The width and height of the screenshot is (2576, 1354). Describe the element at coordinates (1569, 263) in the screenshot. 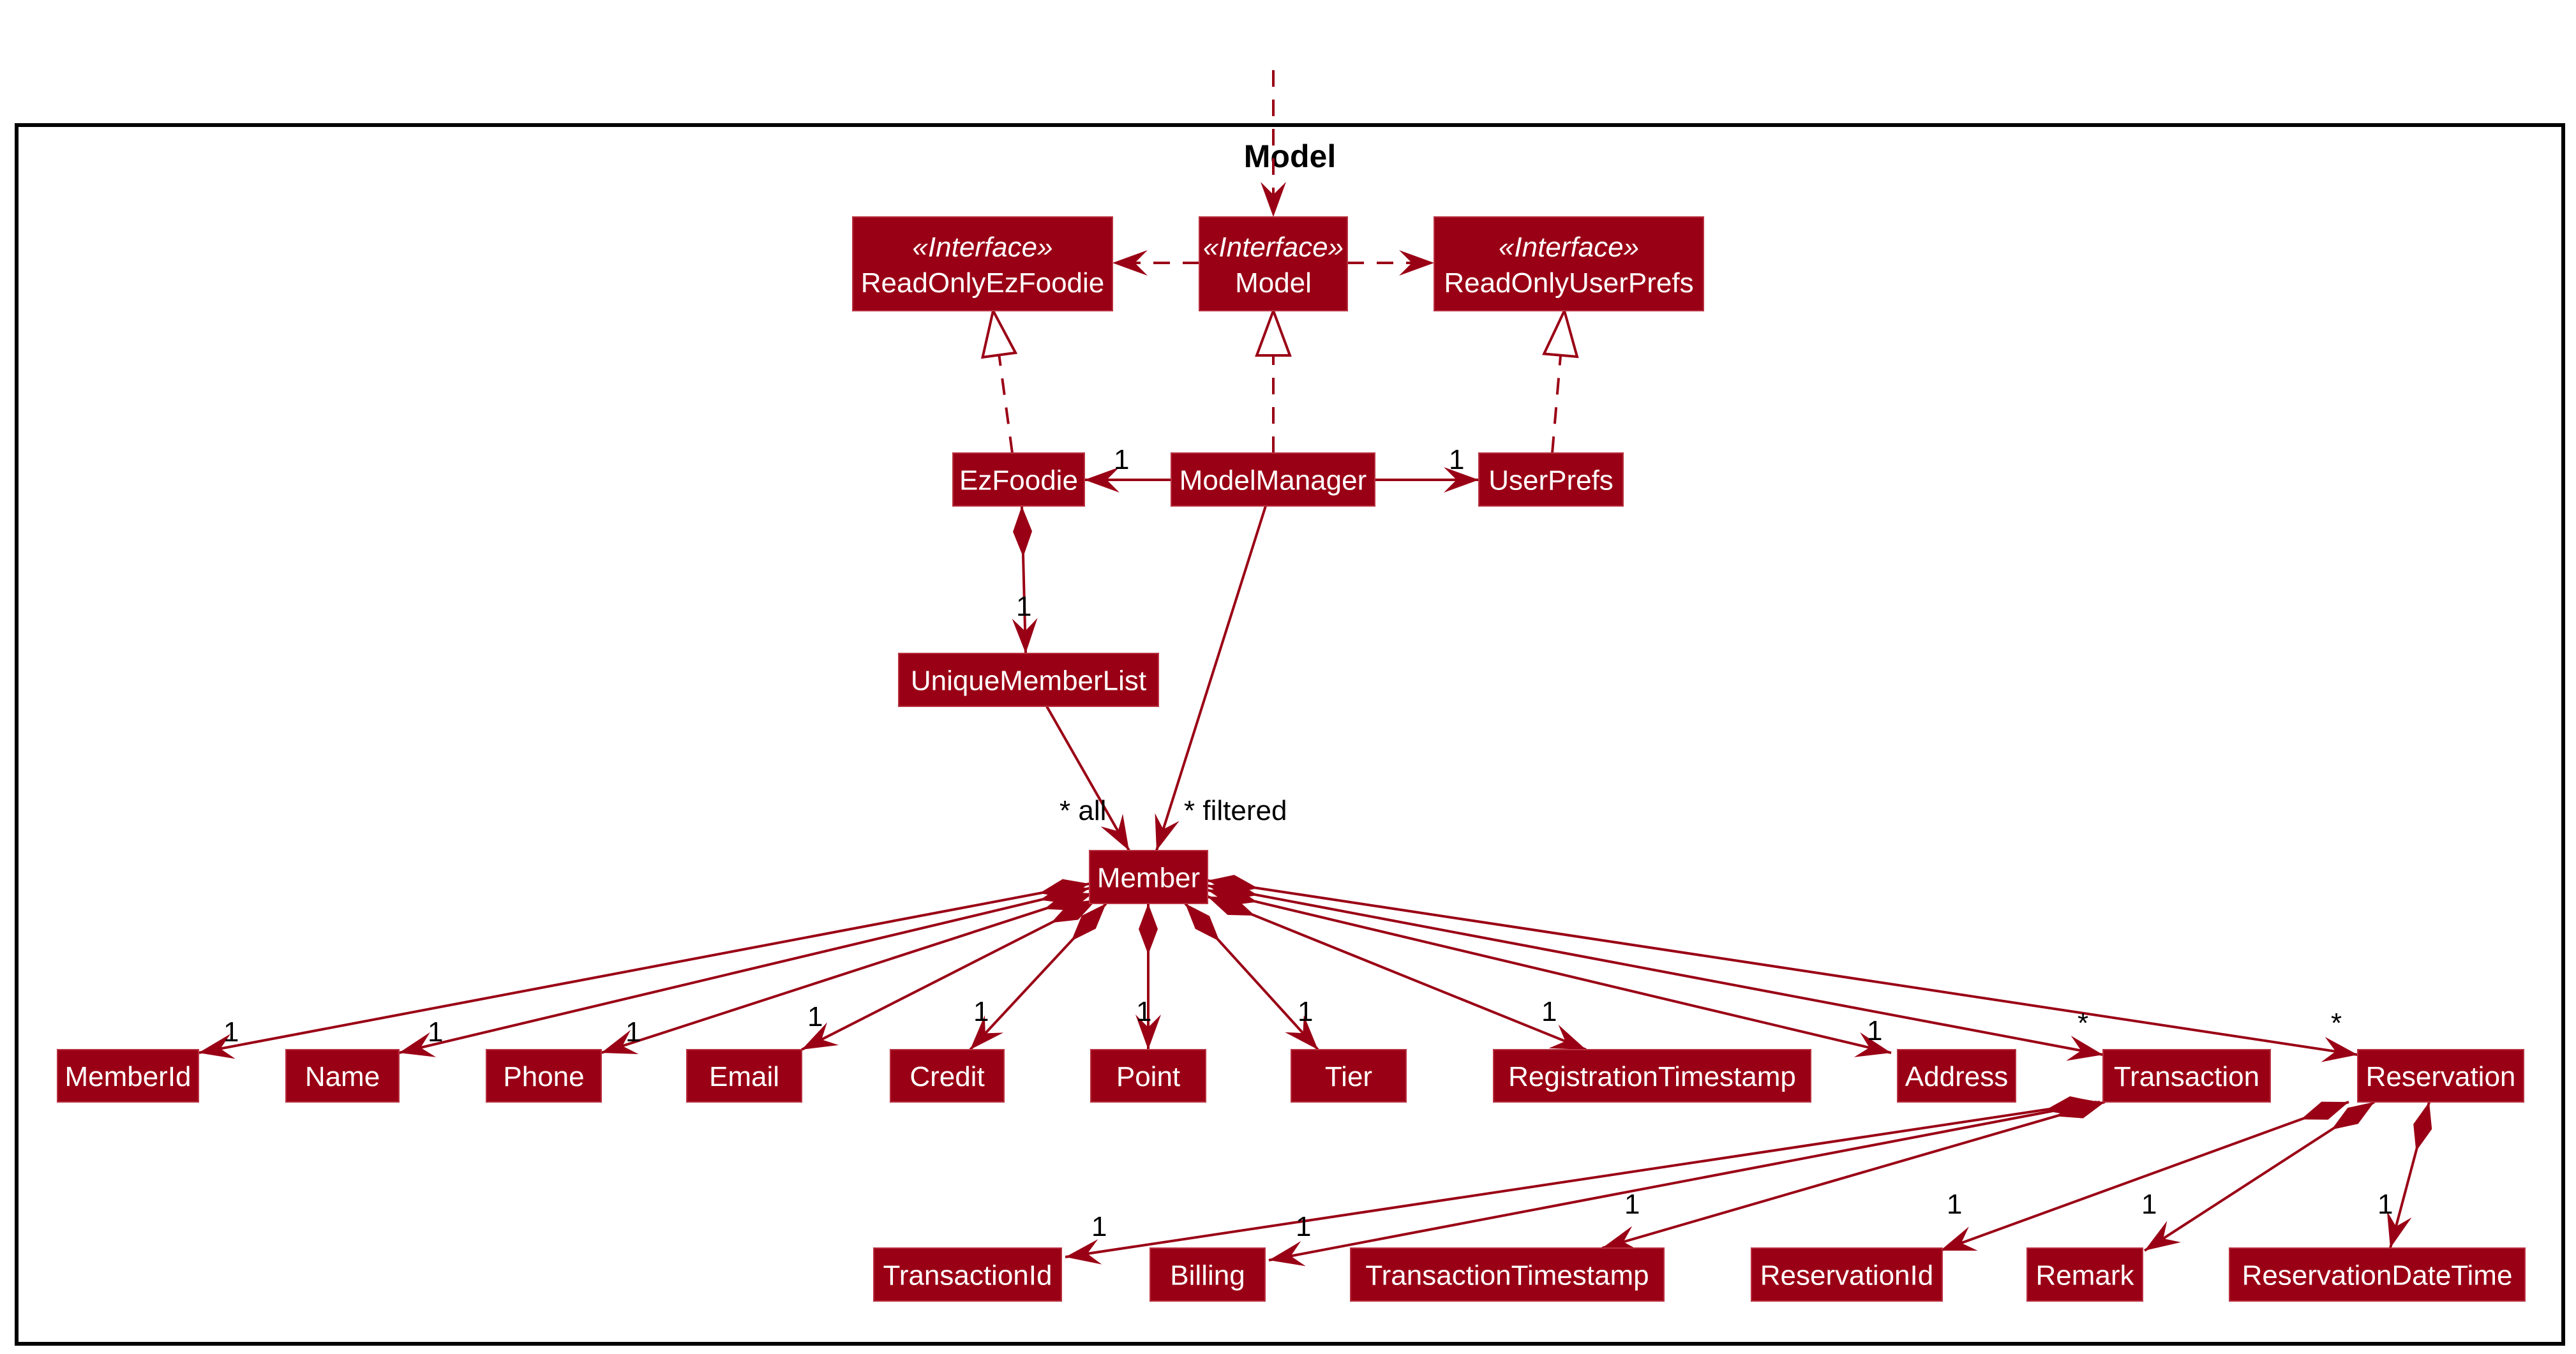

I see `class-box-readonlyuserprefs: «Interface» ReadOnlyUserPrefs` at that location.